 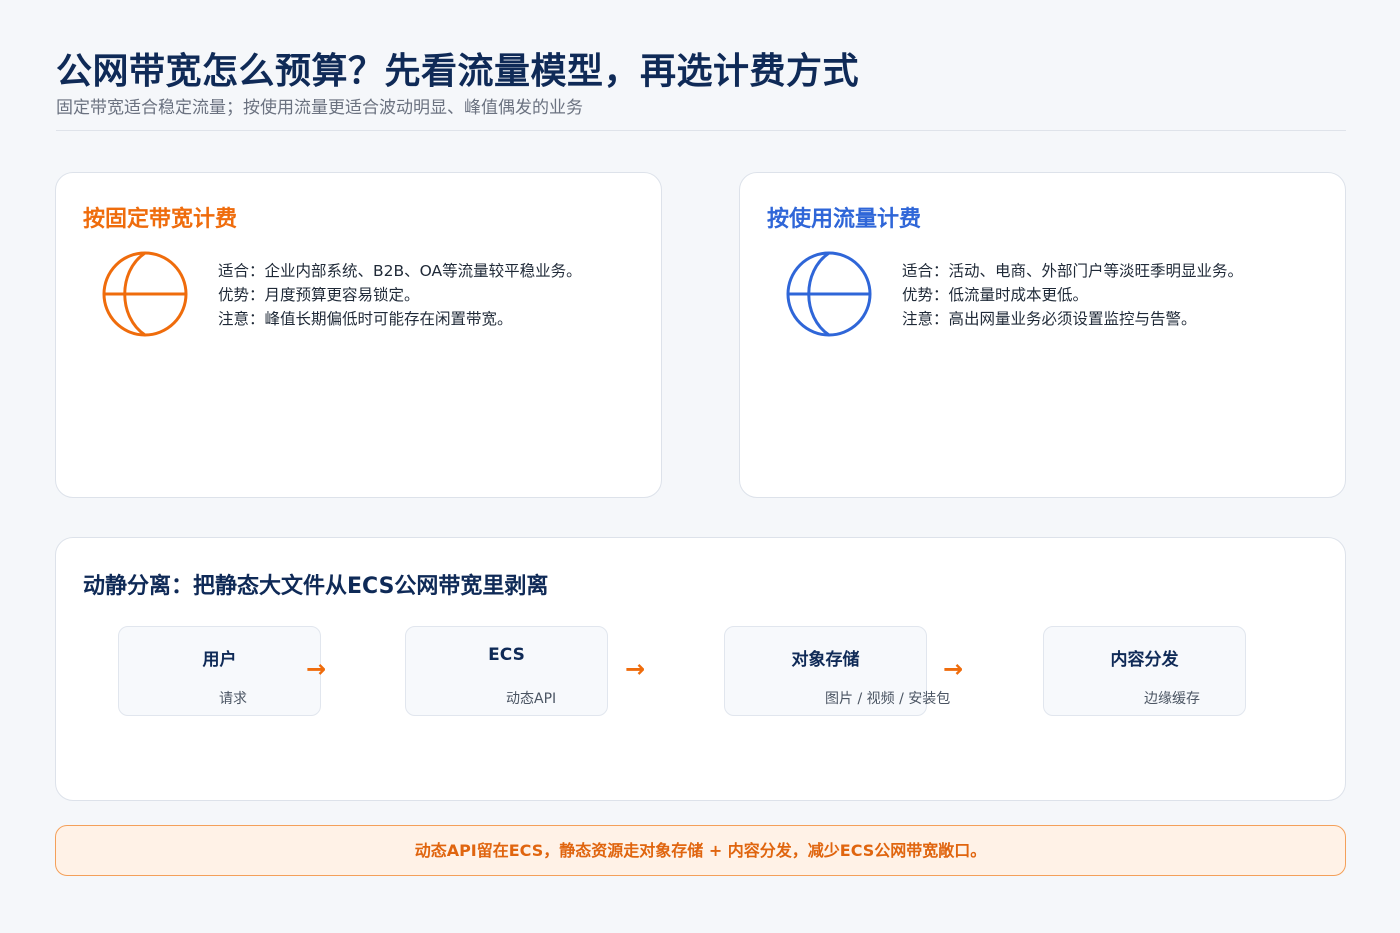 What do you see at coordinates (701, 130) in the screenshot?
I see `header-divider` at bounding box center [701, 130].